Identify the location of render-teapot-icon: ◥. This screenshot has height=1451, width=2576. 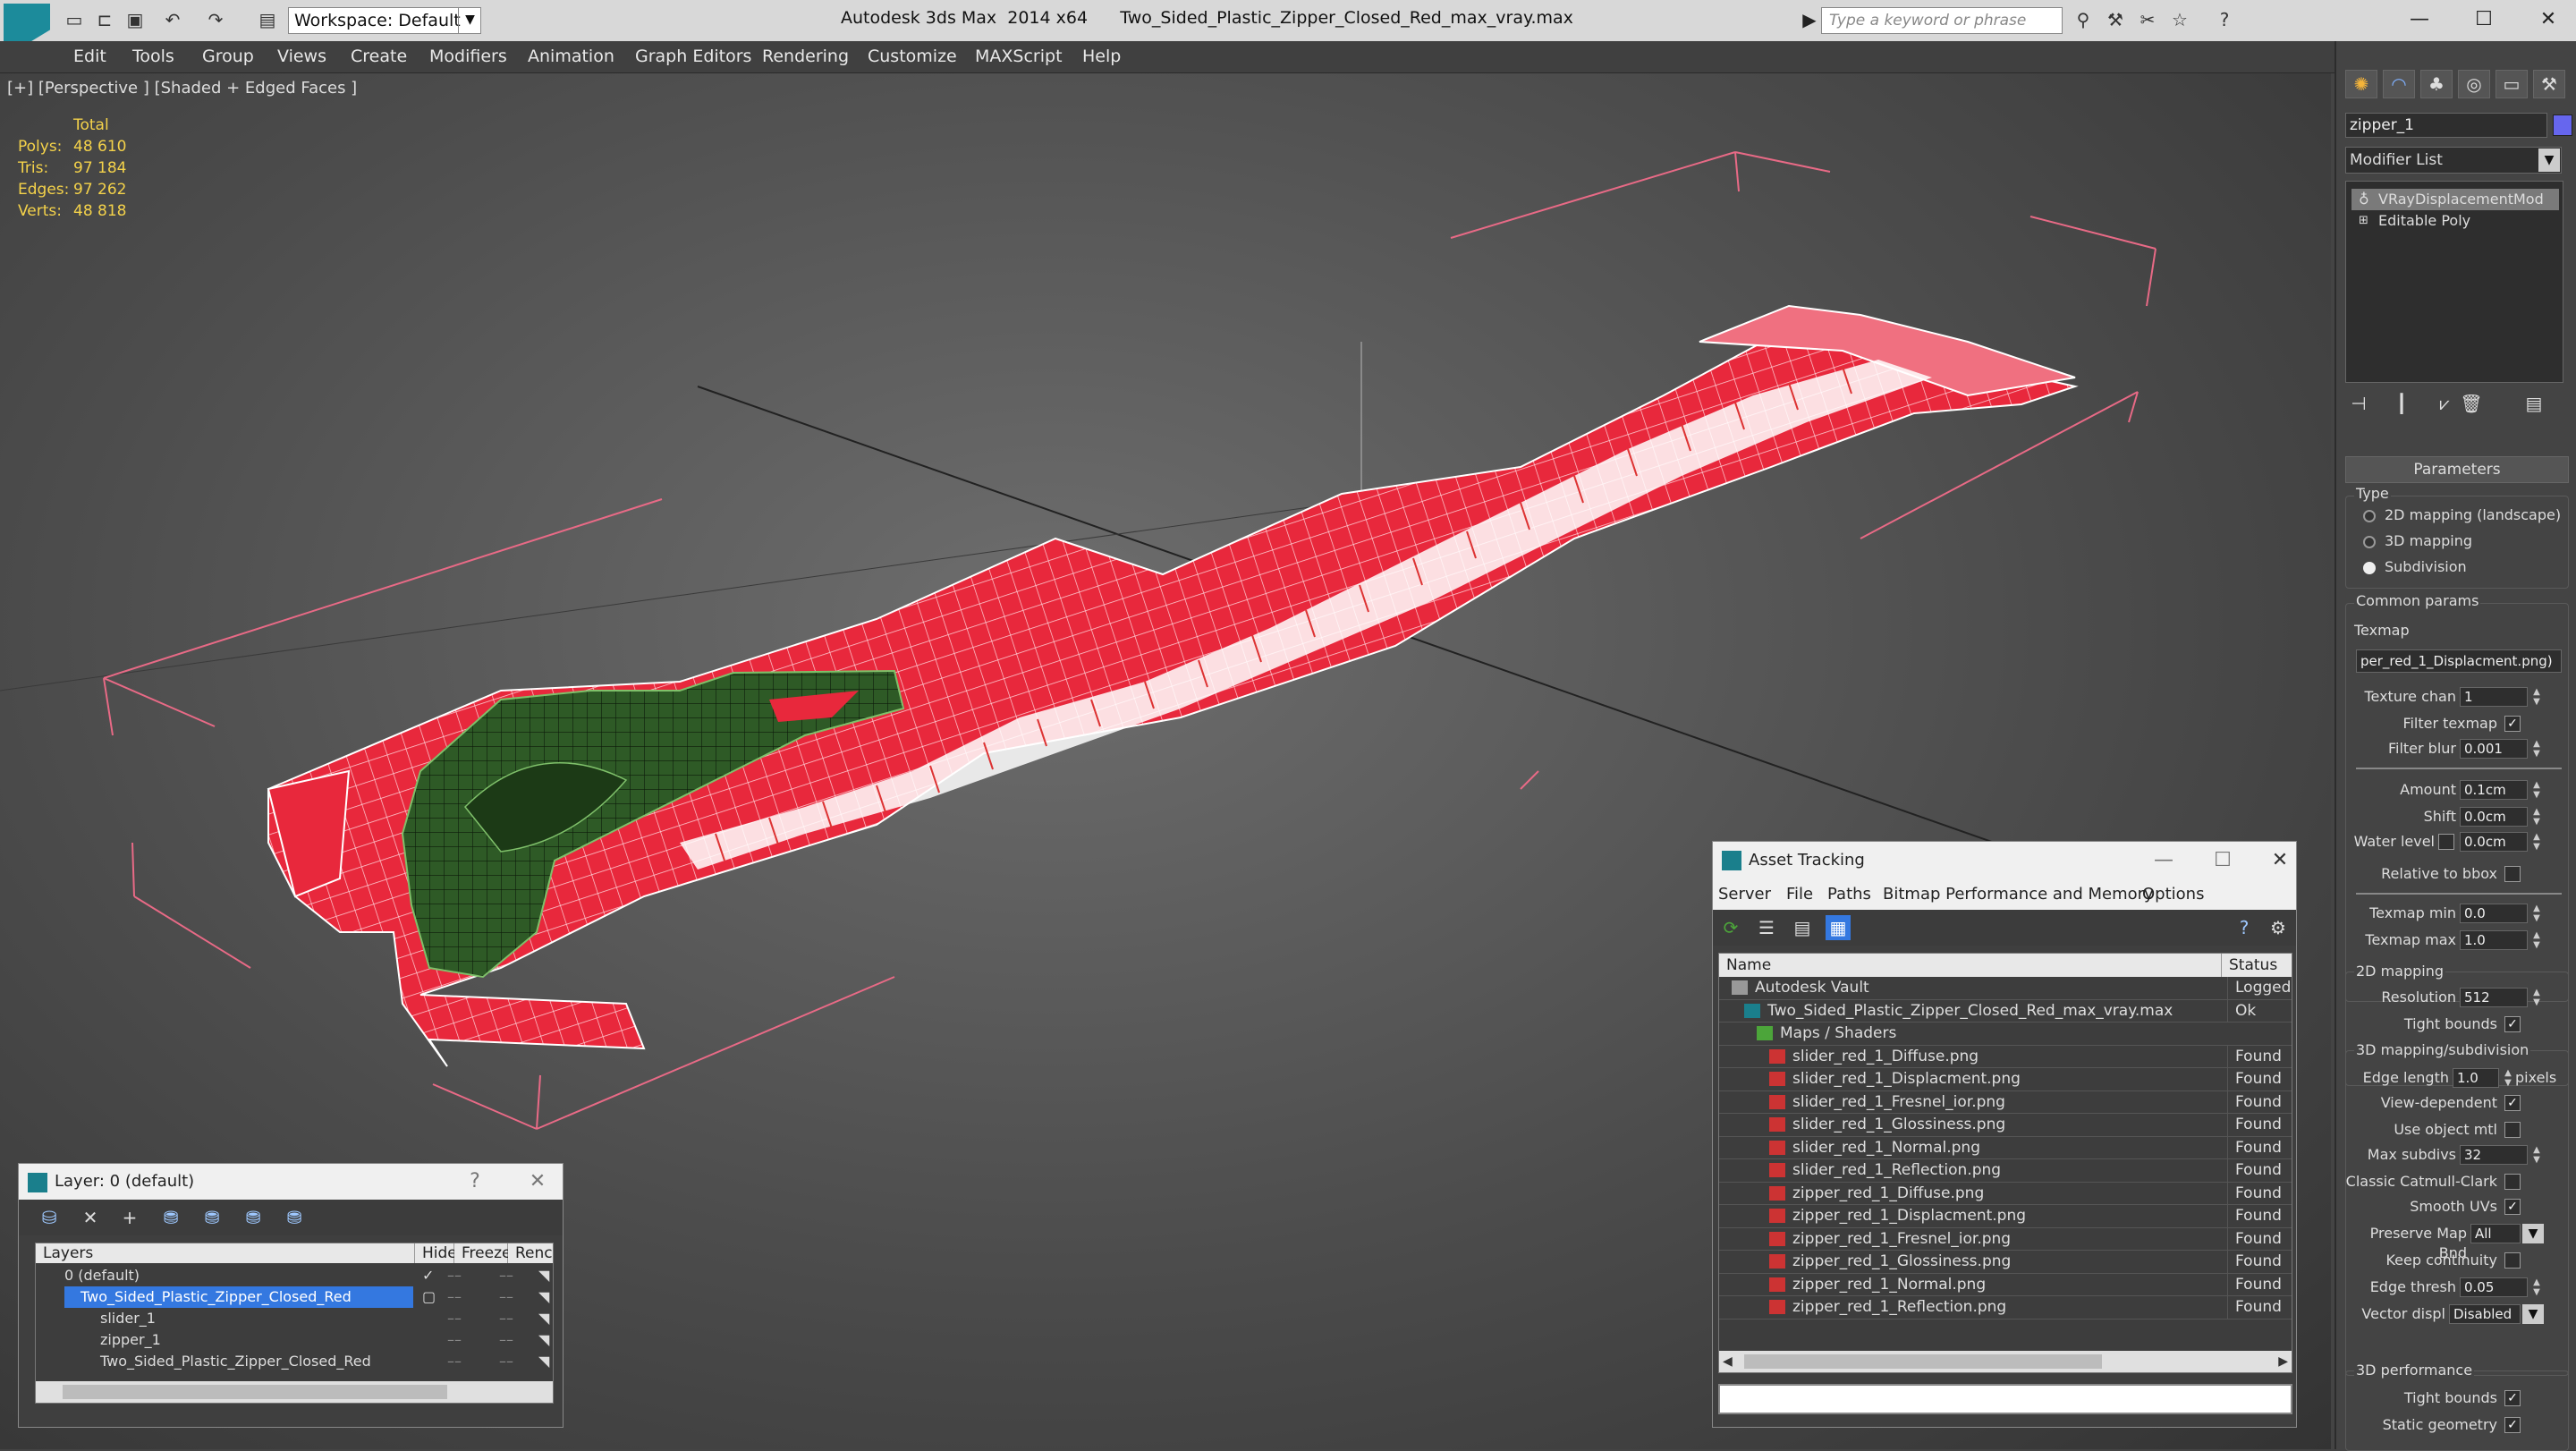
(543, 1318).